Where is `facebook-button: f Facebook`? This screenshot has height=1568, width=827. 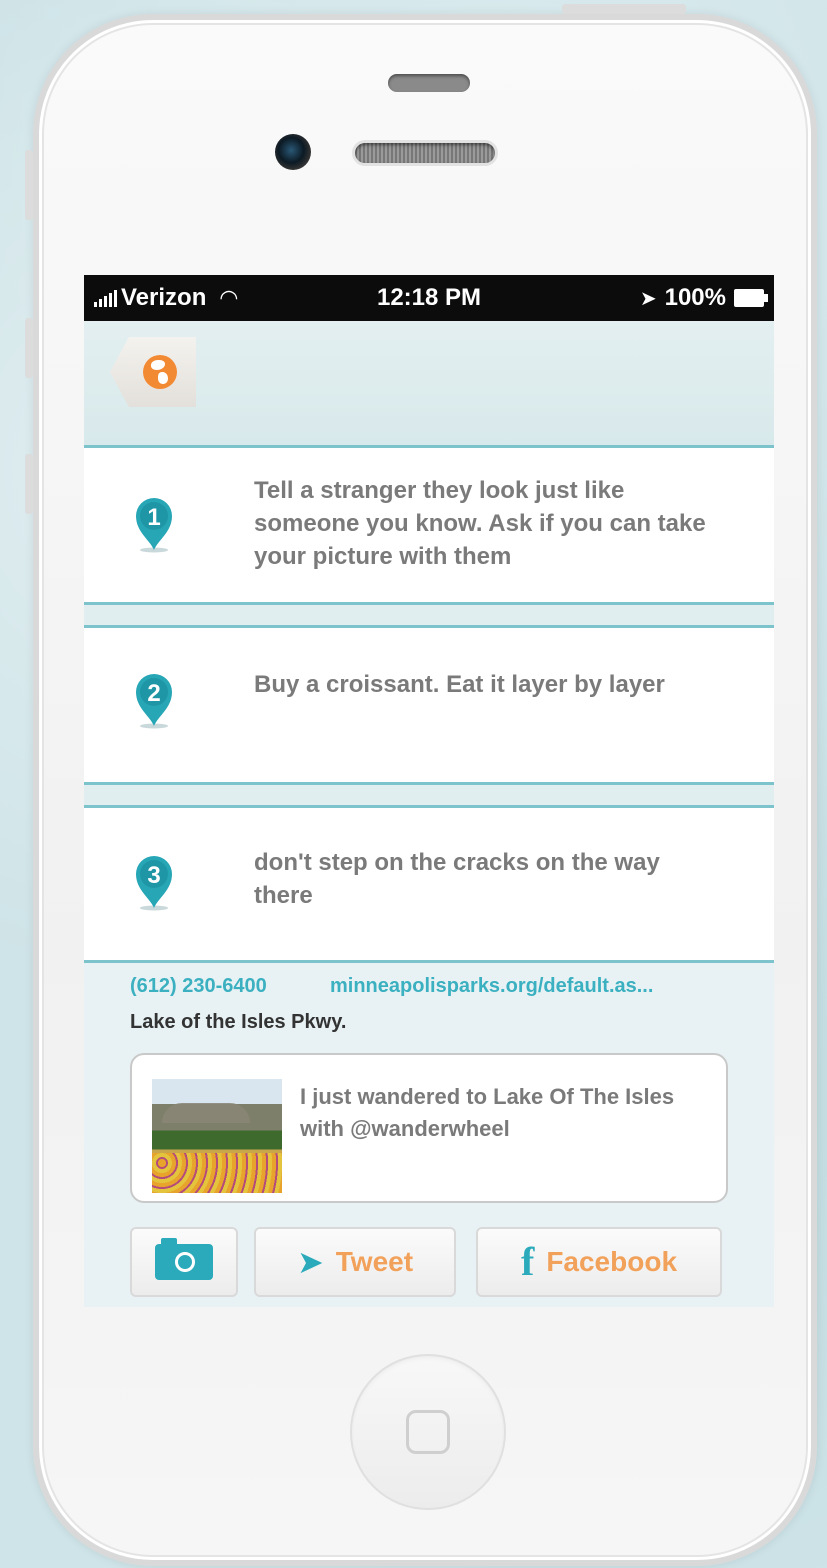 facebook-button: f Facebook is located at coordinates (599, 1262).